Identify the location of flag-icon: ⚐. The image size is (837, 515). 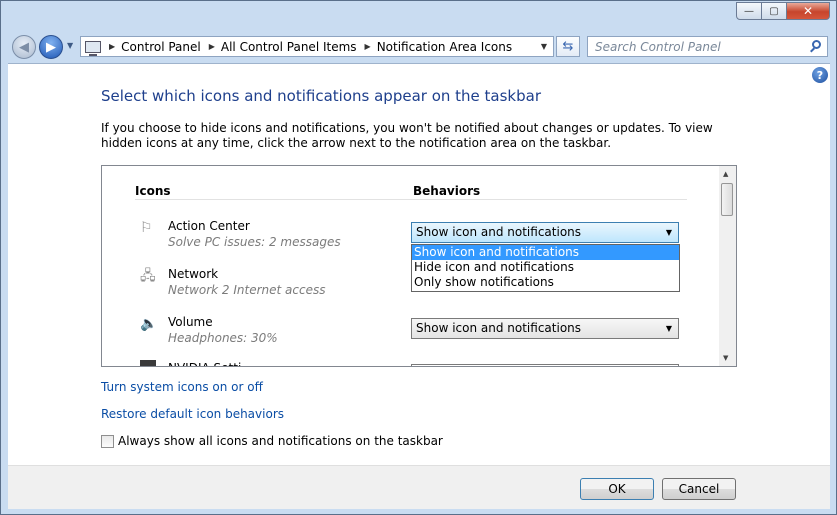
(146, 228).